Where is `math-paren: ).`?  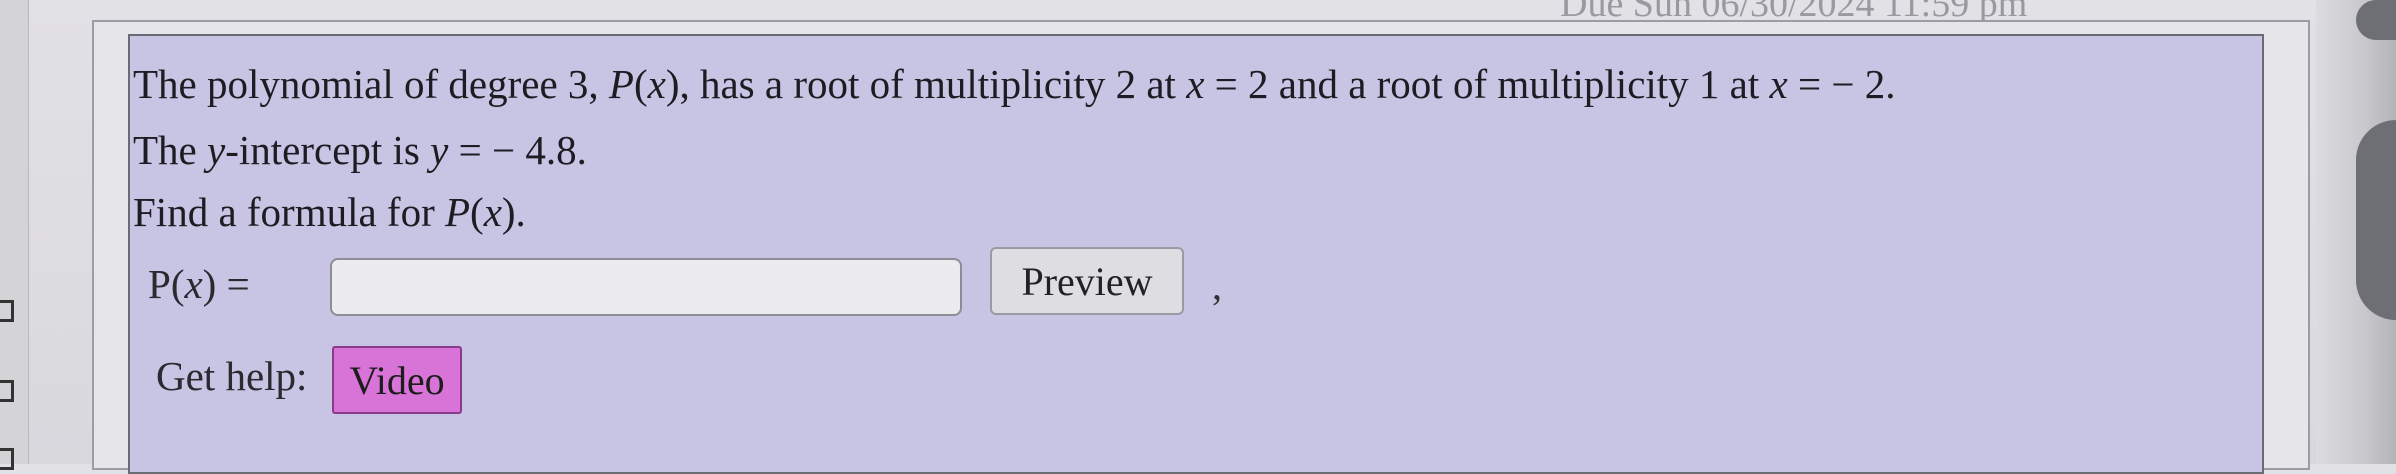 math-paren: ). is located at coordinates (513, 212).